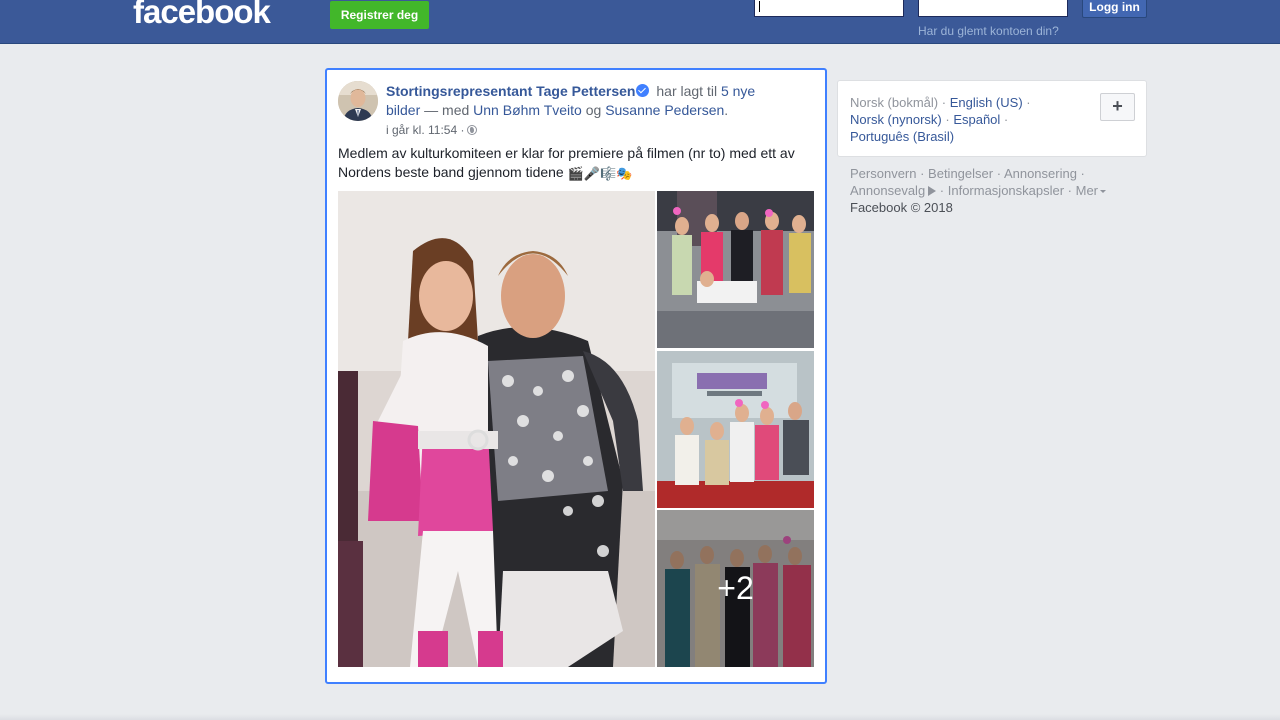 The width and height of the screenshot is (1280, 720). I want to click on author-link: Stortingsrepresentant Tage Pettersen, so click(510, 91).